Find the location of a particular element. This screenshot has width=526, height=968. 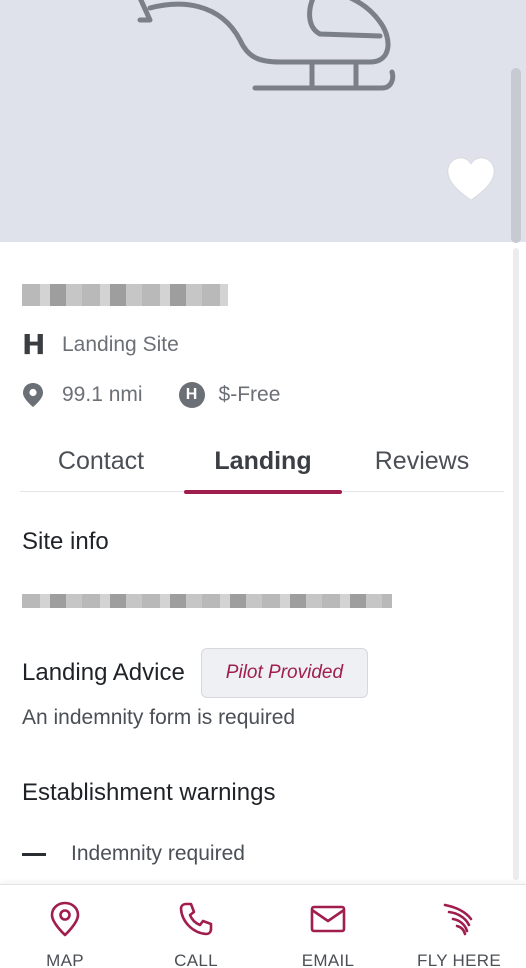

nav-call-label: CALL is located at coordinates (196, 959).